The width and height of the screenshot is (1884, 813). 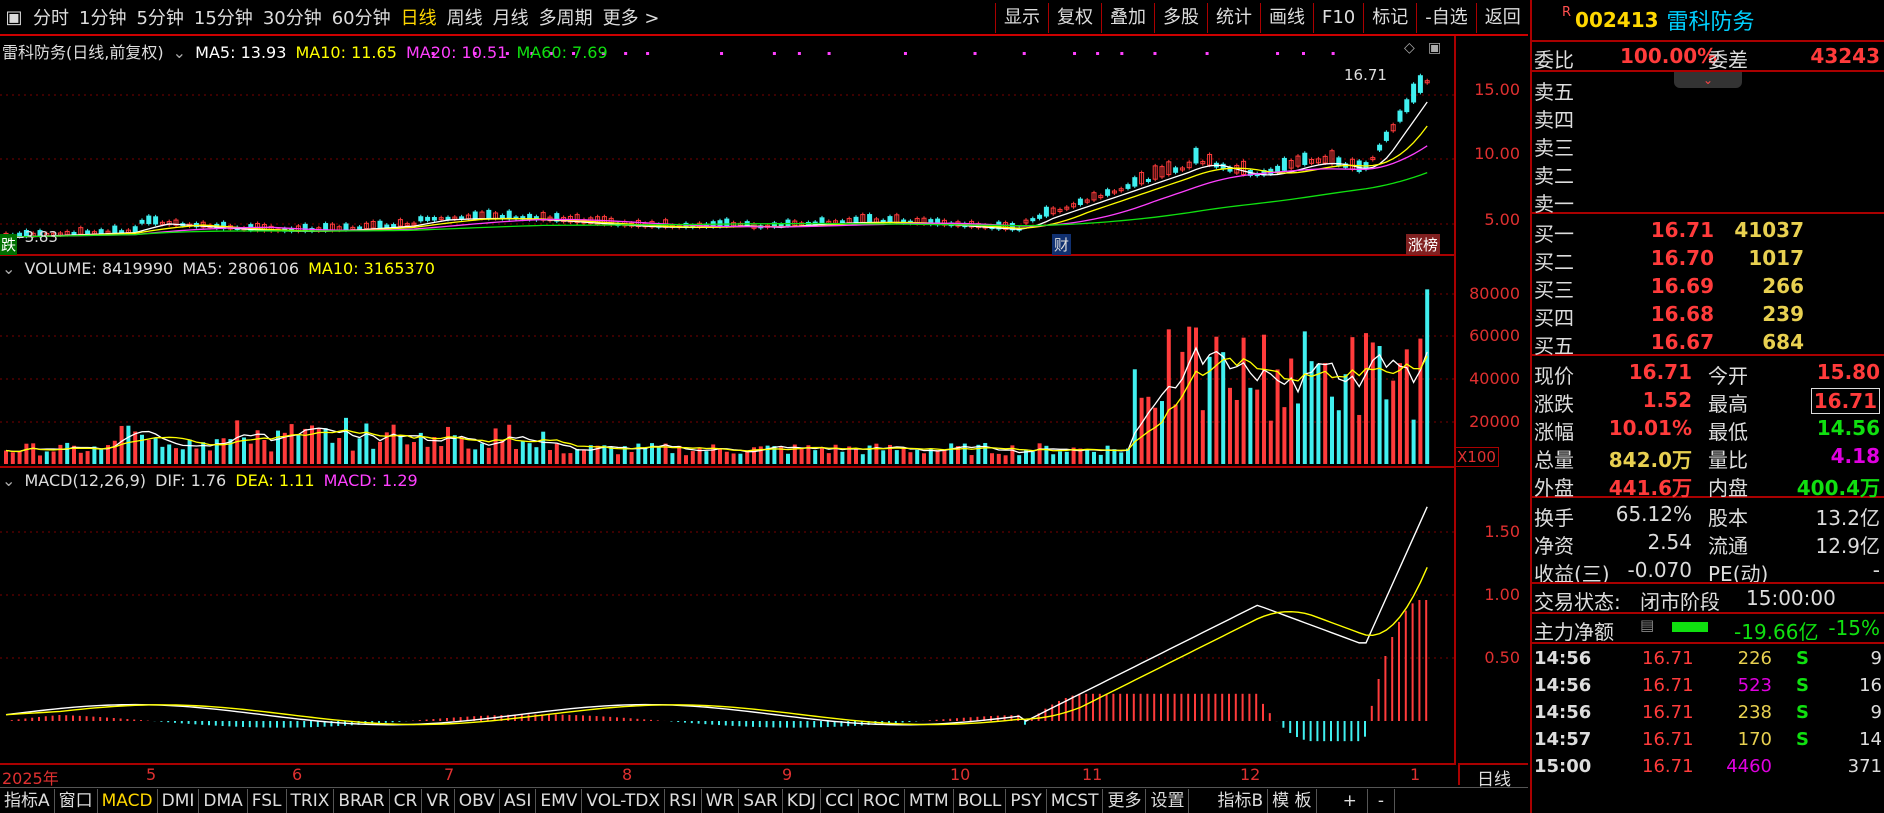 I want to click on toolbar-button: 显示, so click(x=1021, y=18).